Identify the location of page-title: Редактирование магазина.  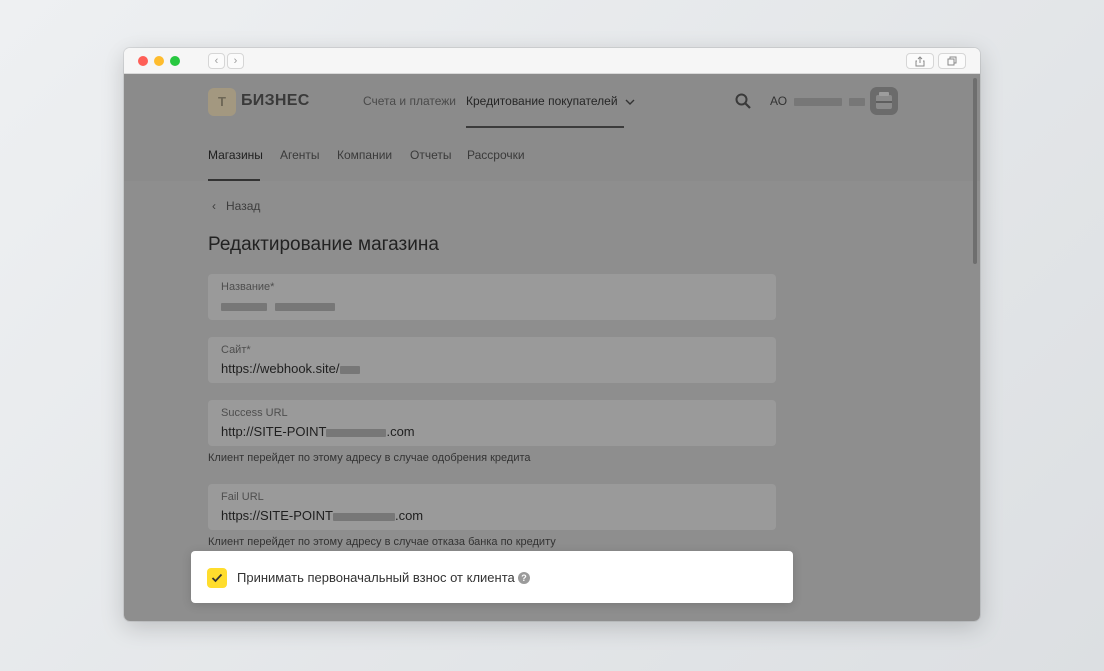
(323, 244).